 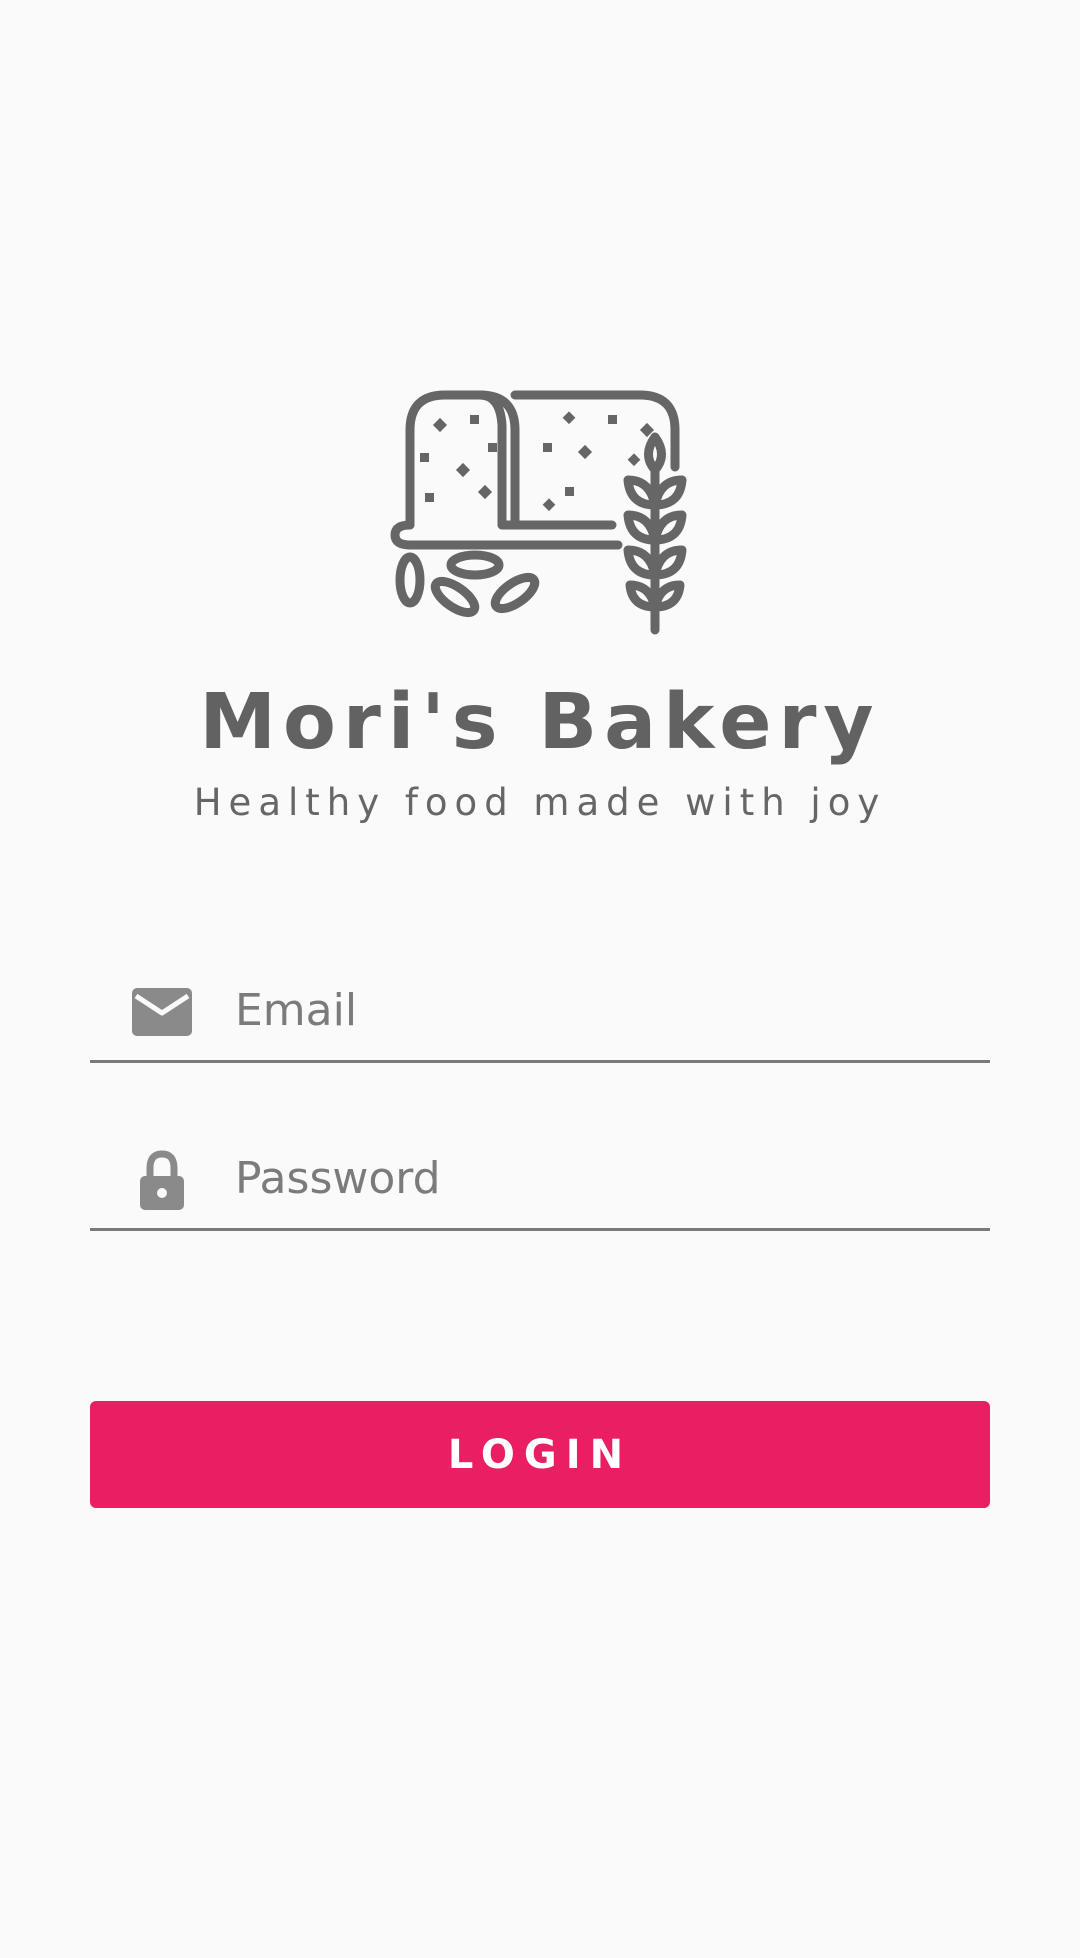 What do you see at coordinates (540, 802) in the screenshot?
I see `brand-tagline: Healthy food made with joy` at bounding box center [540, 802].